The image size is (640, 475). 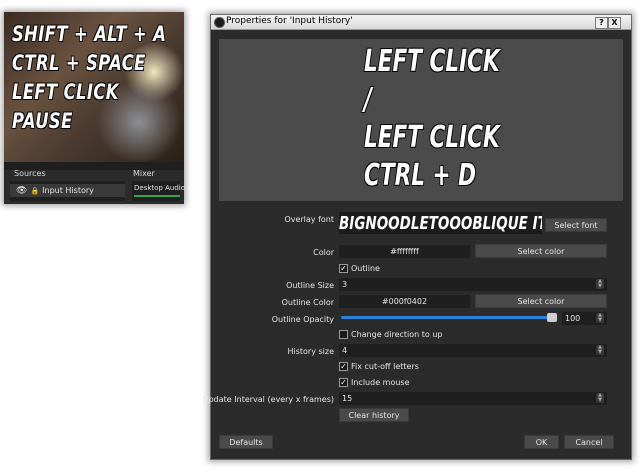 I want to click on source-item-input-history: 👁 🔒 Input History, so click(x=67, y=190).